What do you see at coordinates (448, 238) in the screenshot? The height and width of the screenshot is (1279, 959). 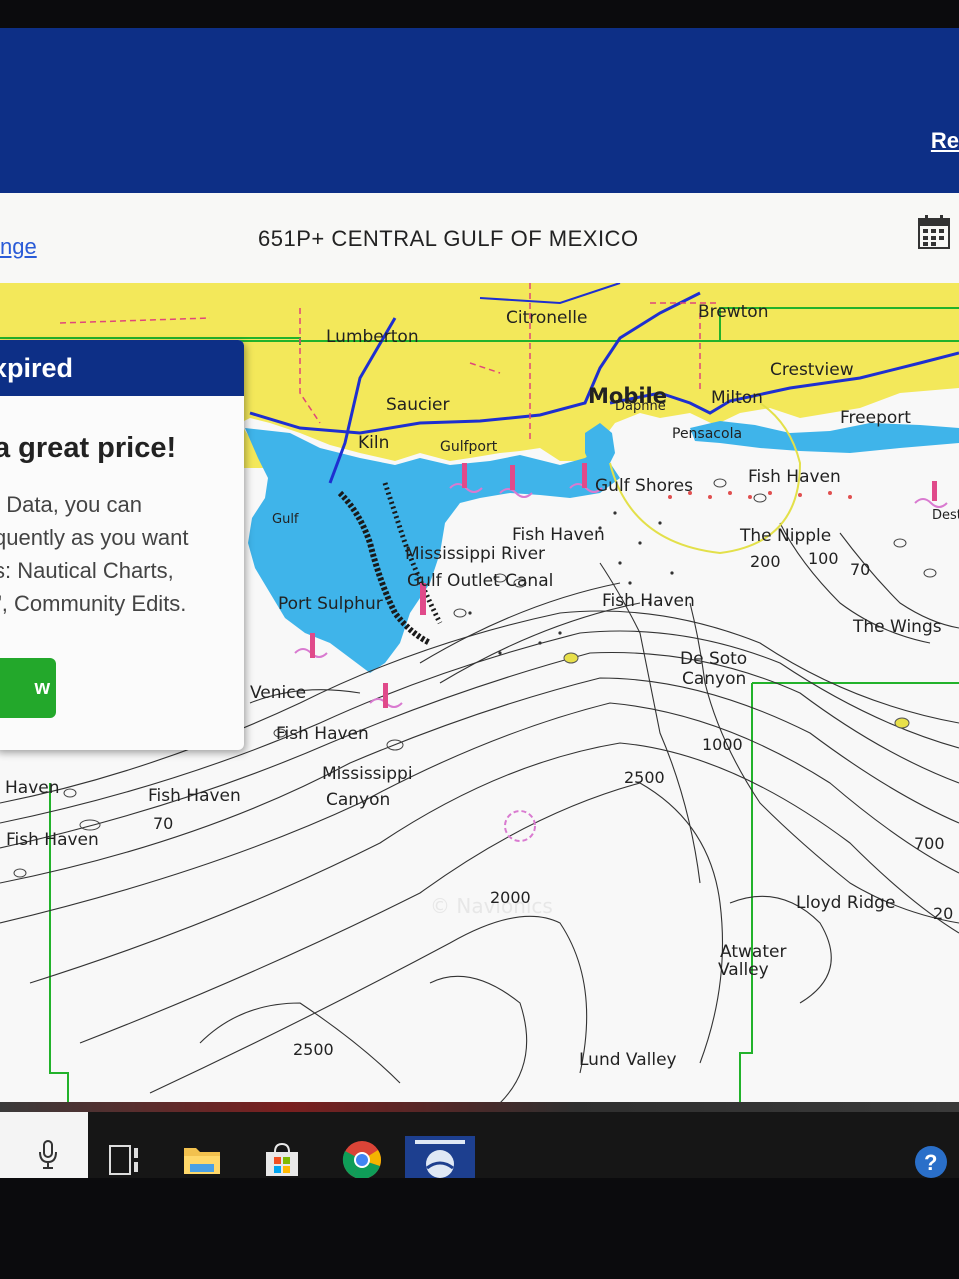 I see `chart-title: 651P+ CENTRAL GULF OF MEXICO` at bounding box center [448, 238].